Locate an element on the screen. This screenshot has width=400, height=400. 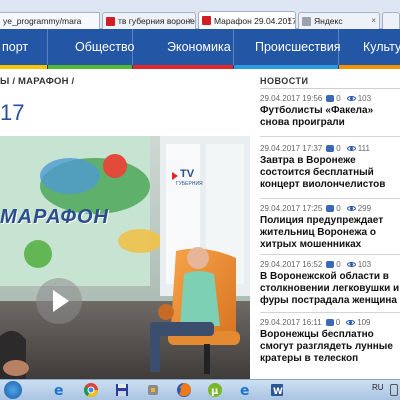
tab-tv-gubernia: тв губерния воронеж официал × is located at coordinates (149, 20).